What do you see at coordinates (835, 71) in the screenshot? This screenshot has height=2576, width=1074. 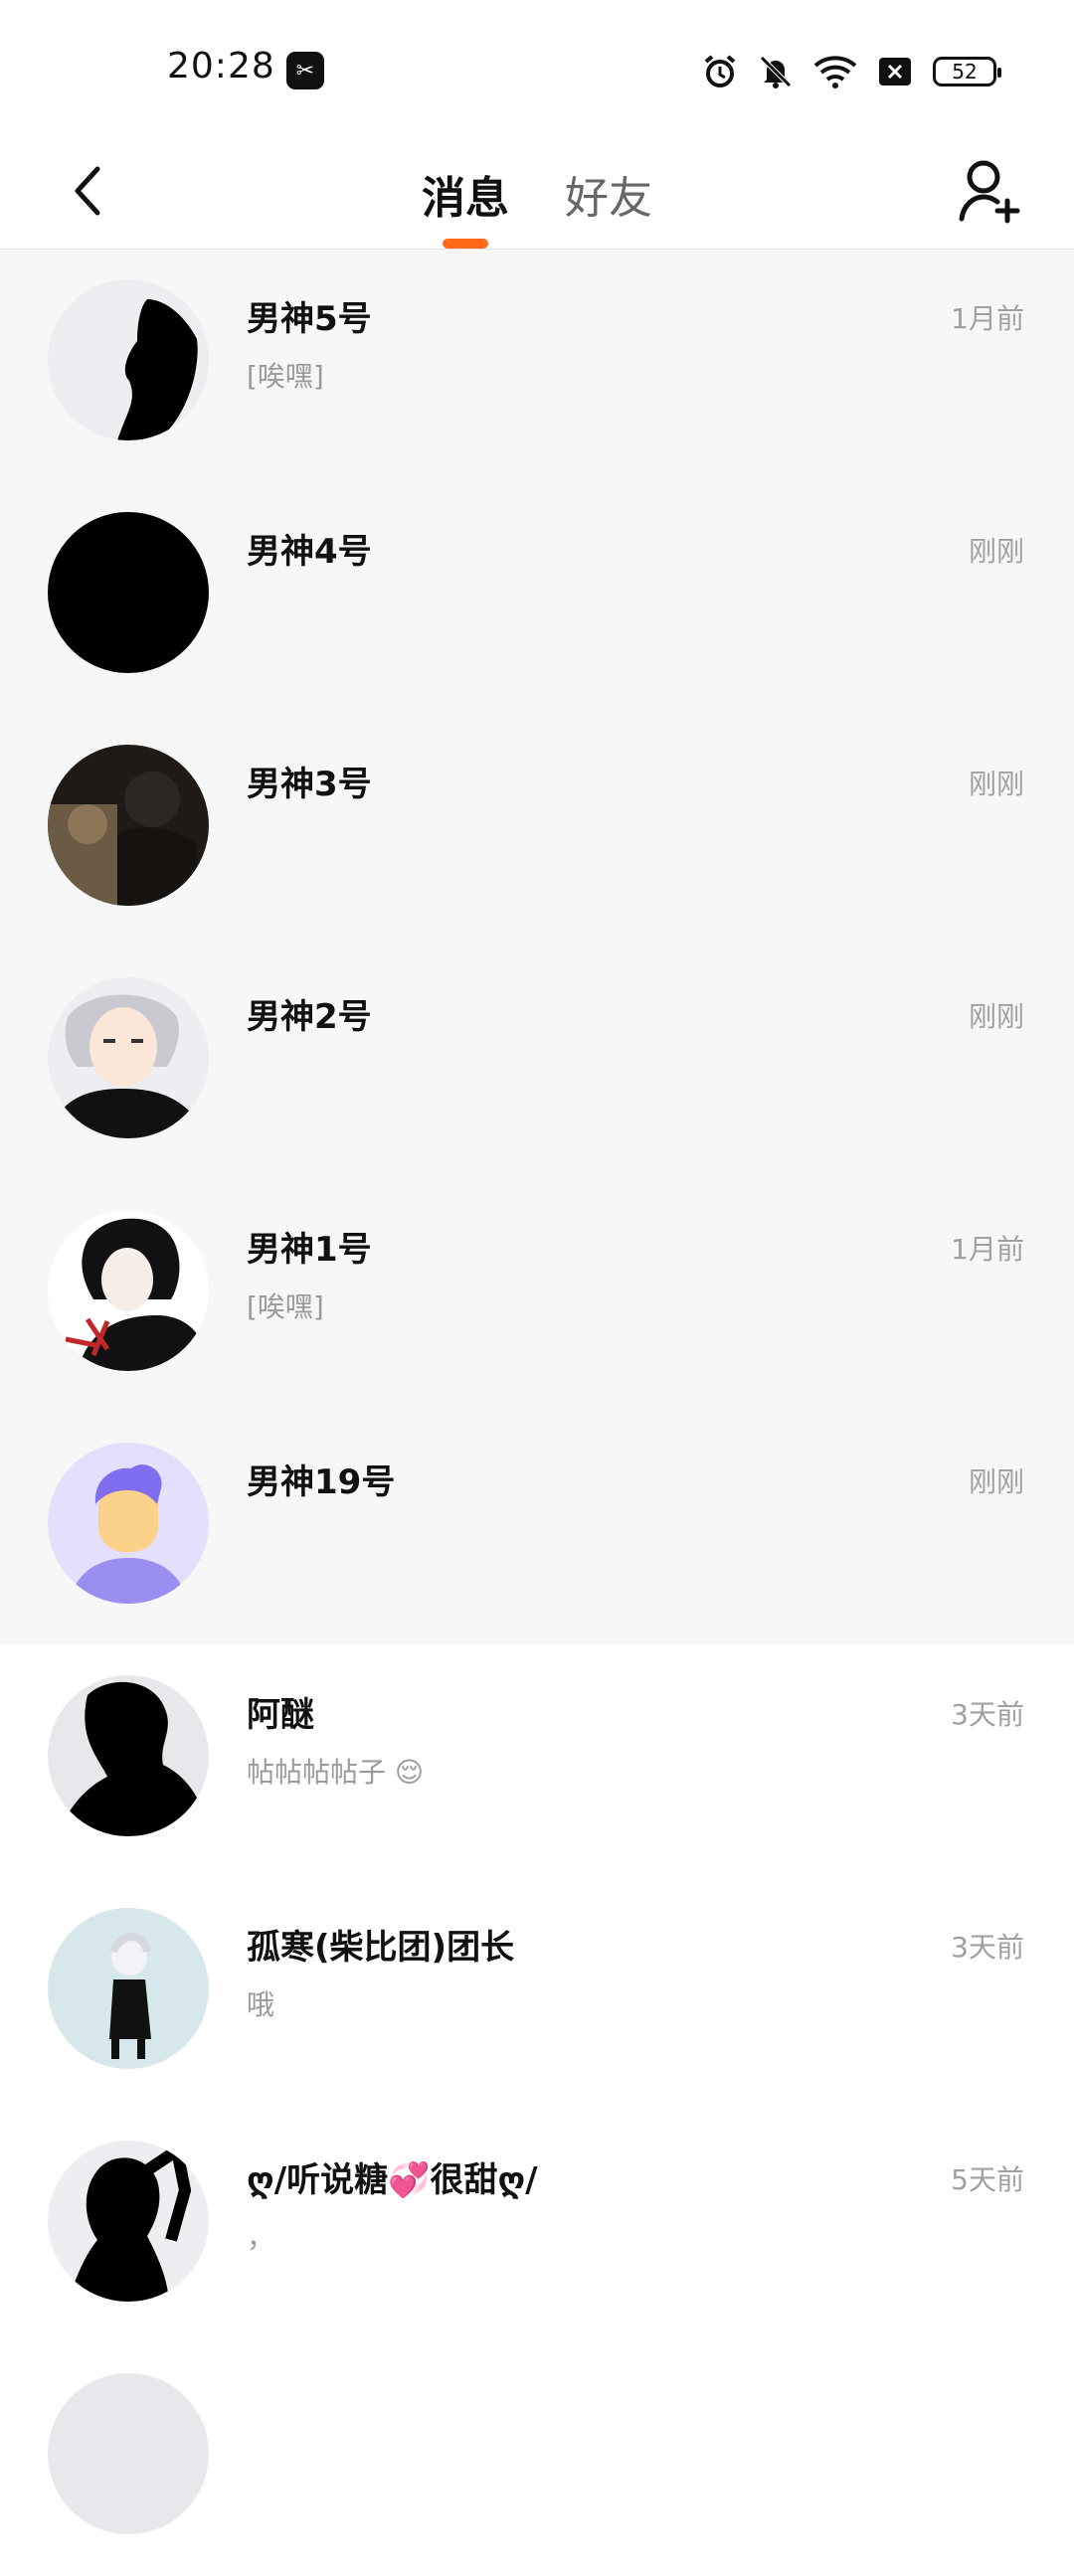 I see `wifi-icon` at bounding box center [835, 71].